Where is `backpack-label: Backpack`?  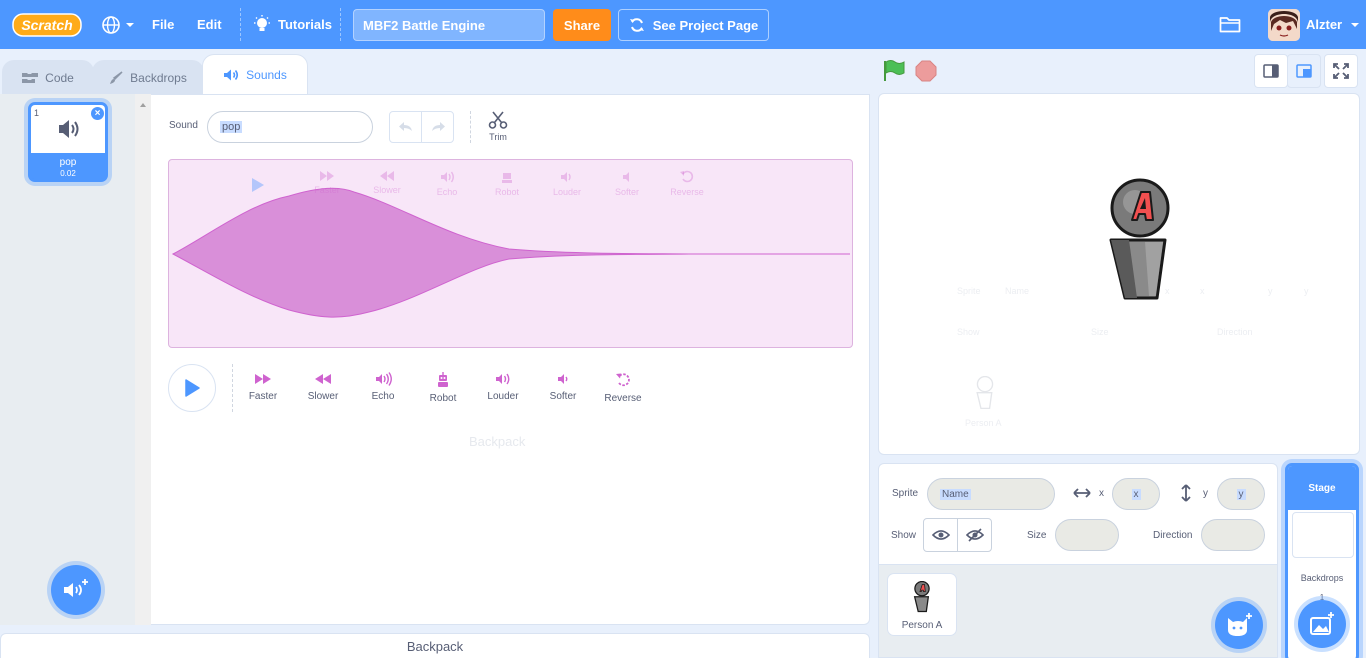
backpack-label: Backpack is located at coordinates (435, 646).